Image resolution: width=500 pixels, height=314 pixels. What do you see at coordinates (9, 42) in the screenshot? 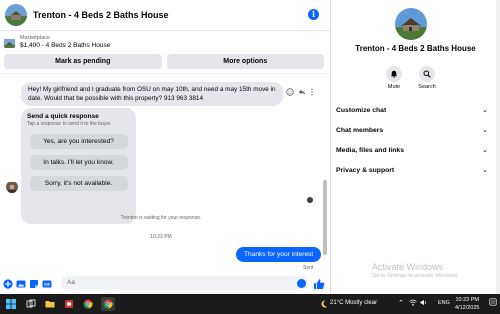
I see `listing-thumbnail` at bounding box center [9, 42].